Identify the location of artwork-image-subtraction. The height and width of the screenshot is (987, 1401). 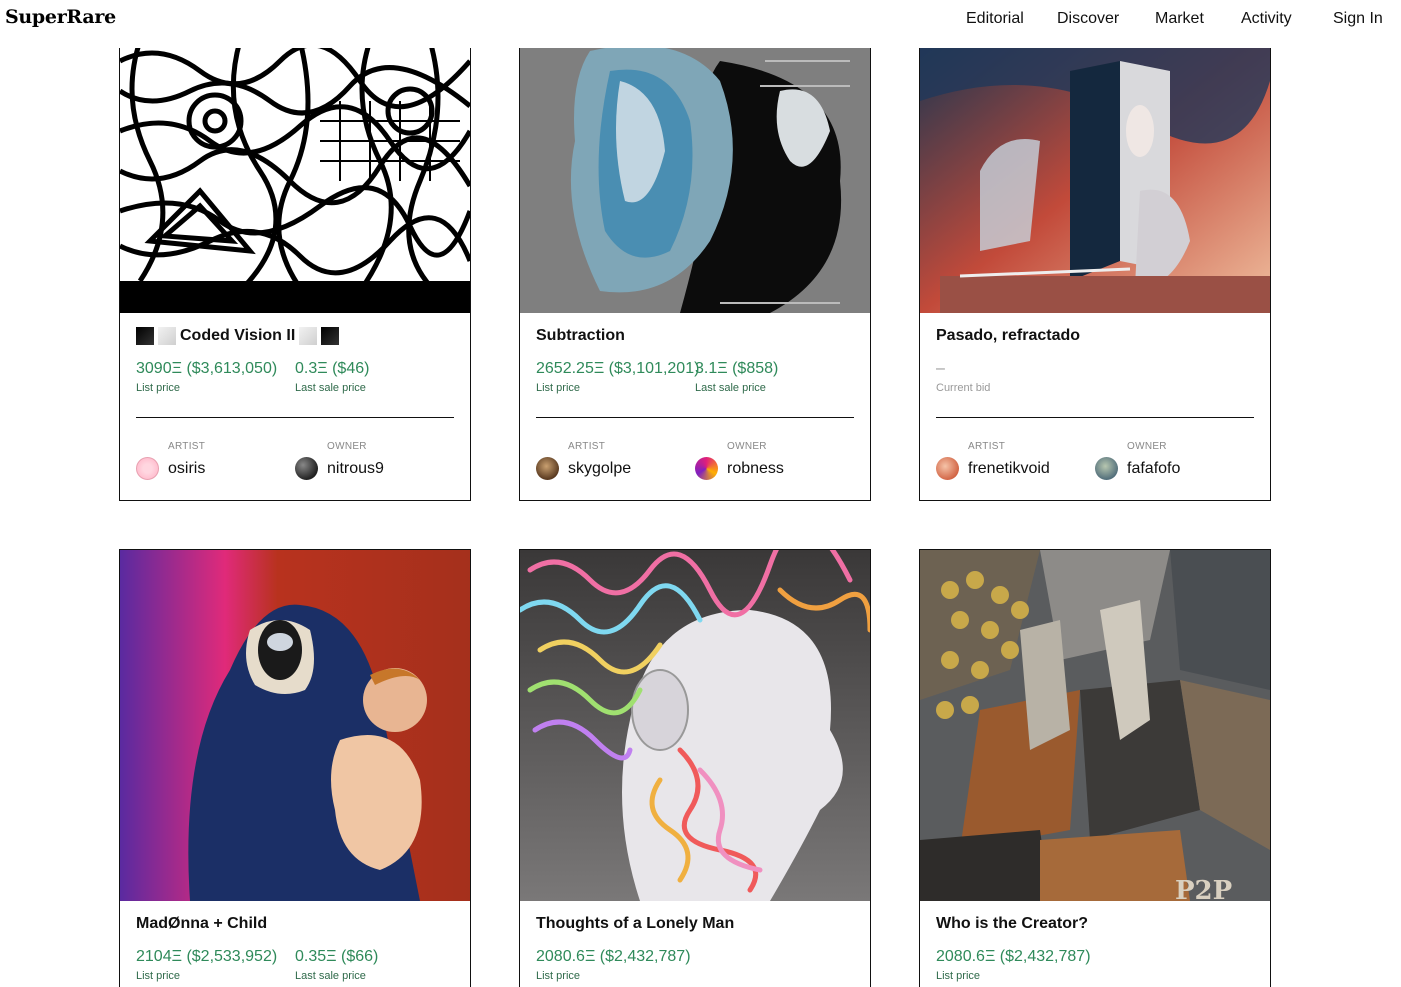
(695, 177).